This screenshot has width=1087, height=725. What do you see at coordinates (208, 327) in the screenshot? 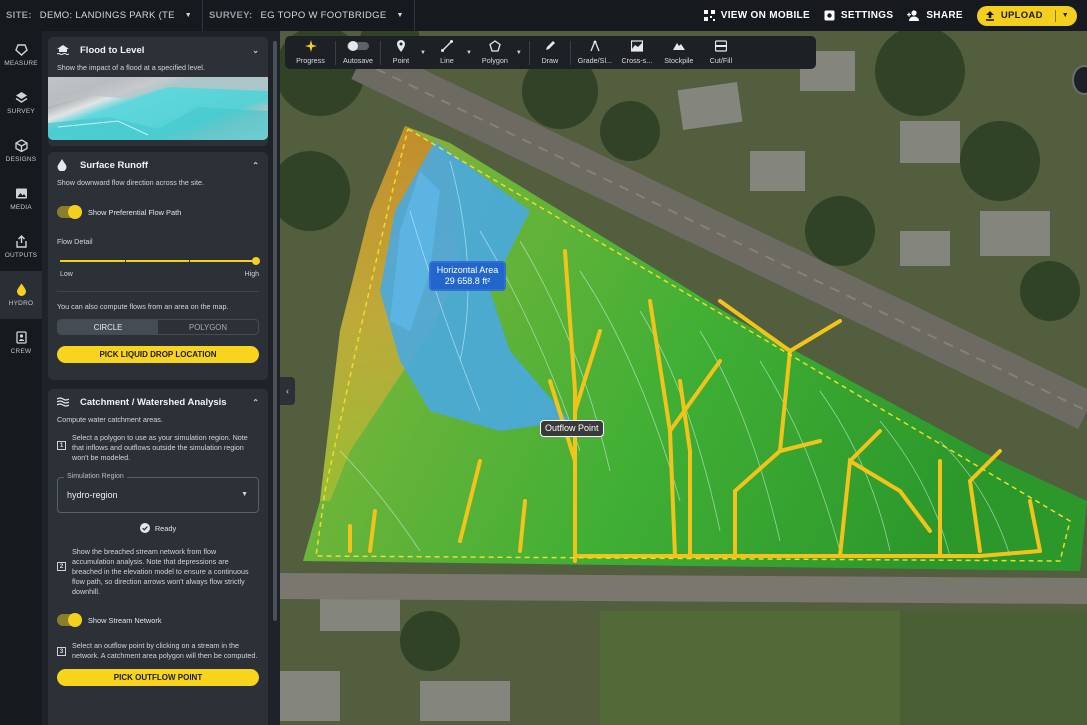
I see `polygon-option: POLYGON` at bounding box center [208, 327].